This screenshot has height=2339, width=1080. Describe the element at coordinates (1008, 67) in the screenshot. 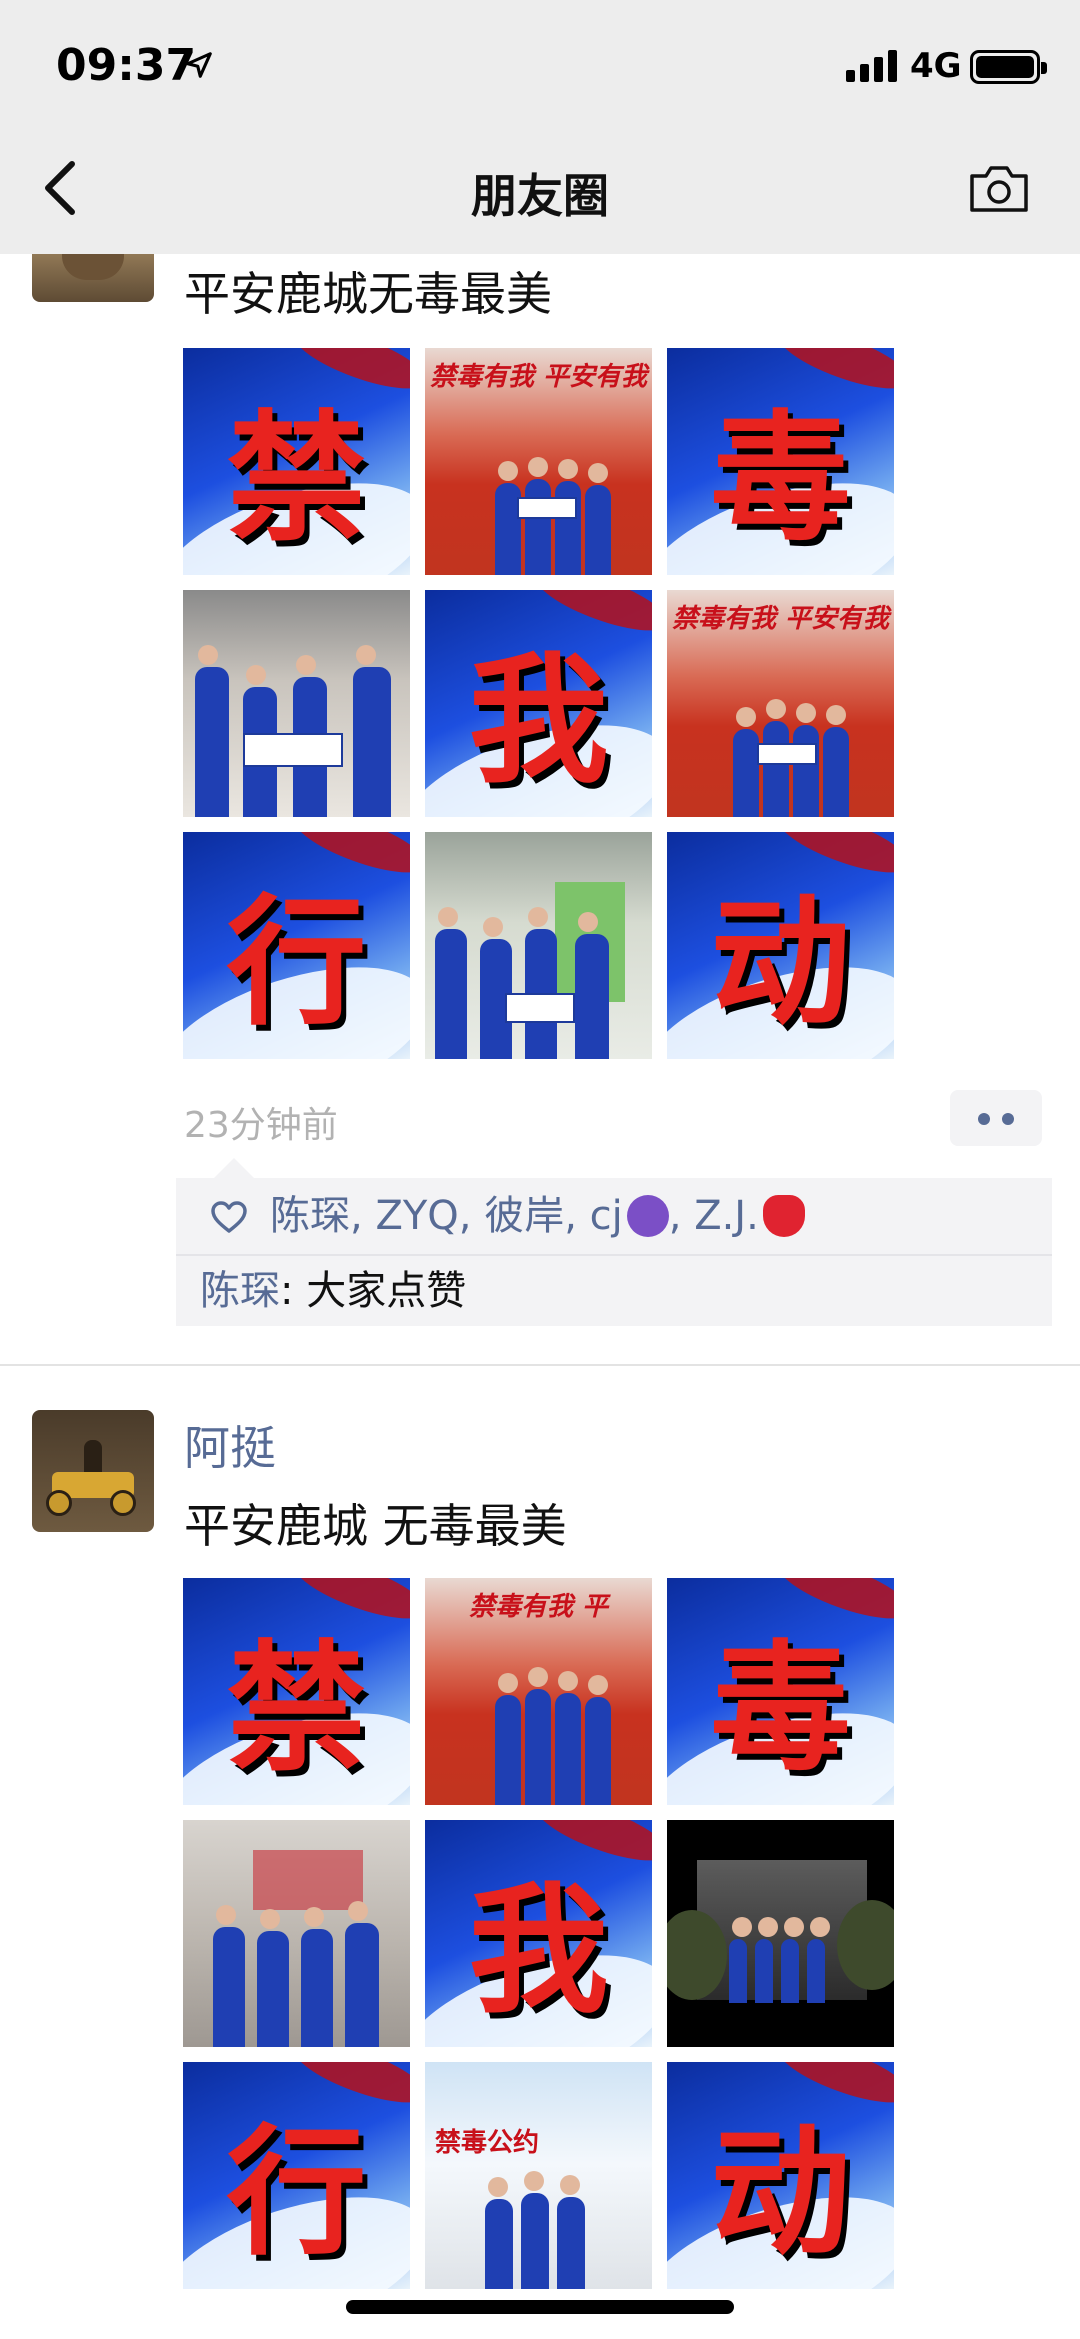

I see `battery-icon` at that location.